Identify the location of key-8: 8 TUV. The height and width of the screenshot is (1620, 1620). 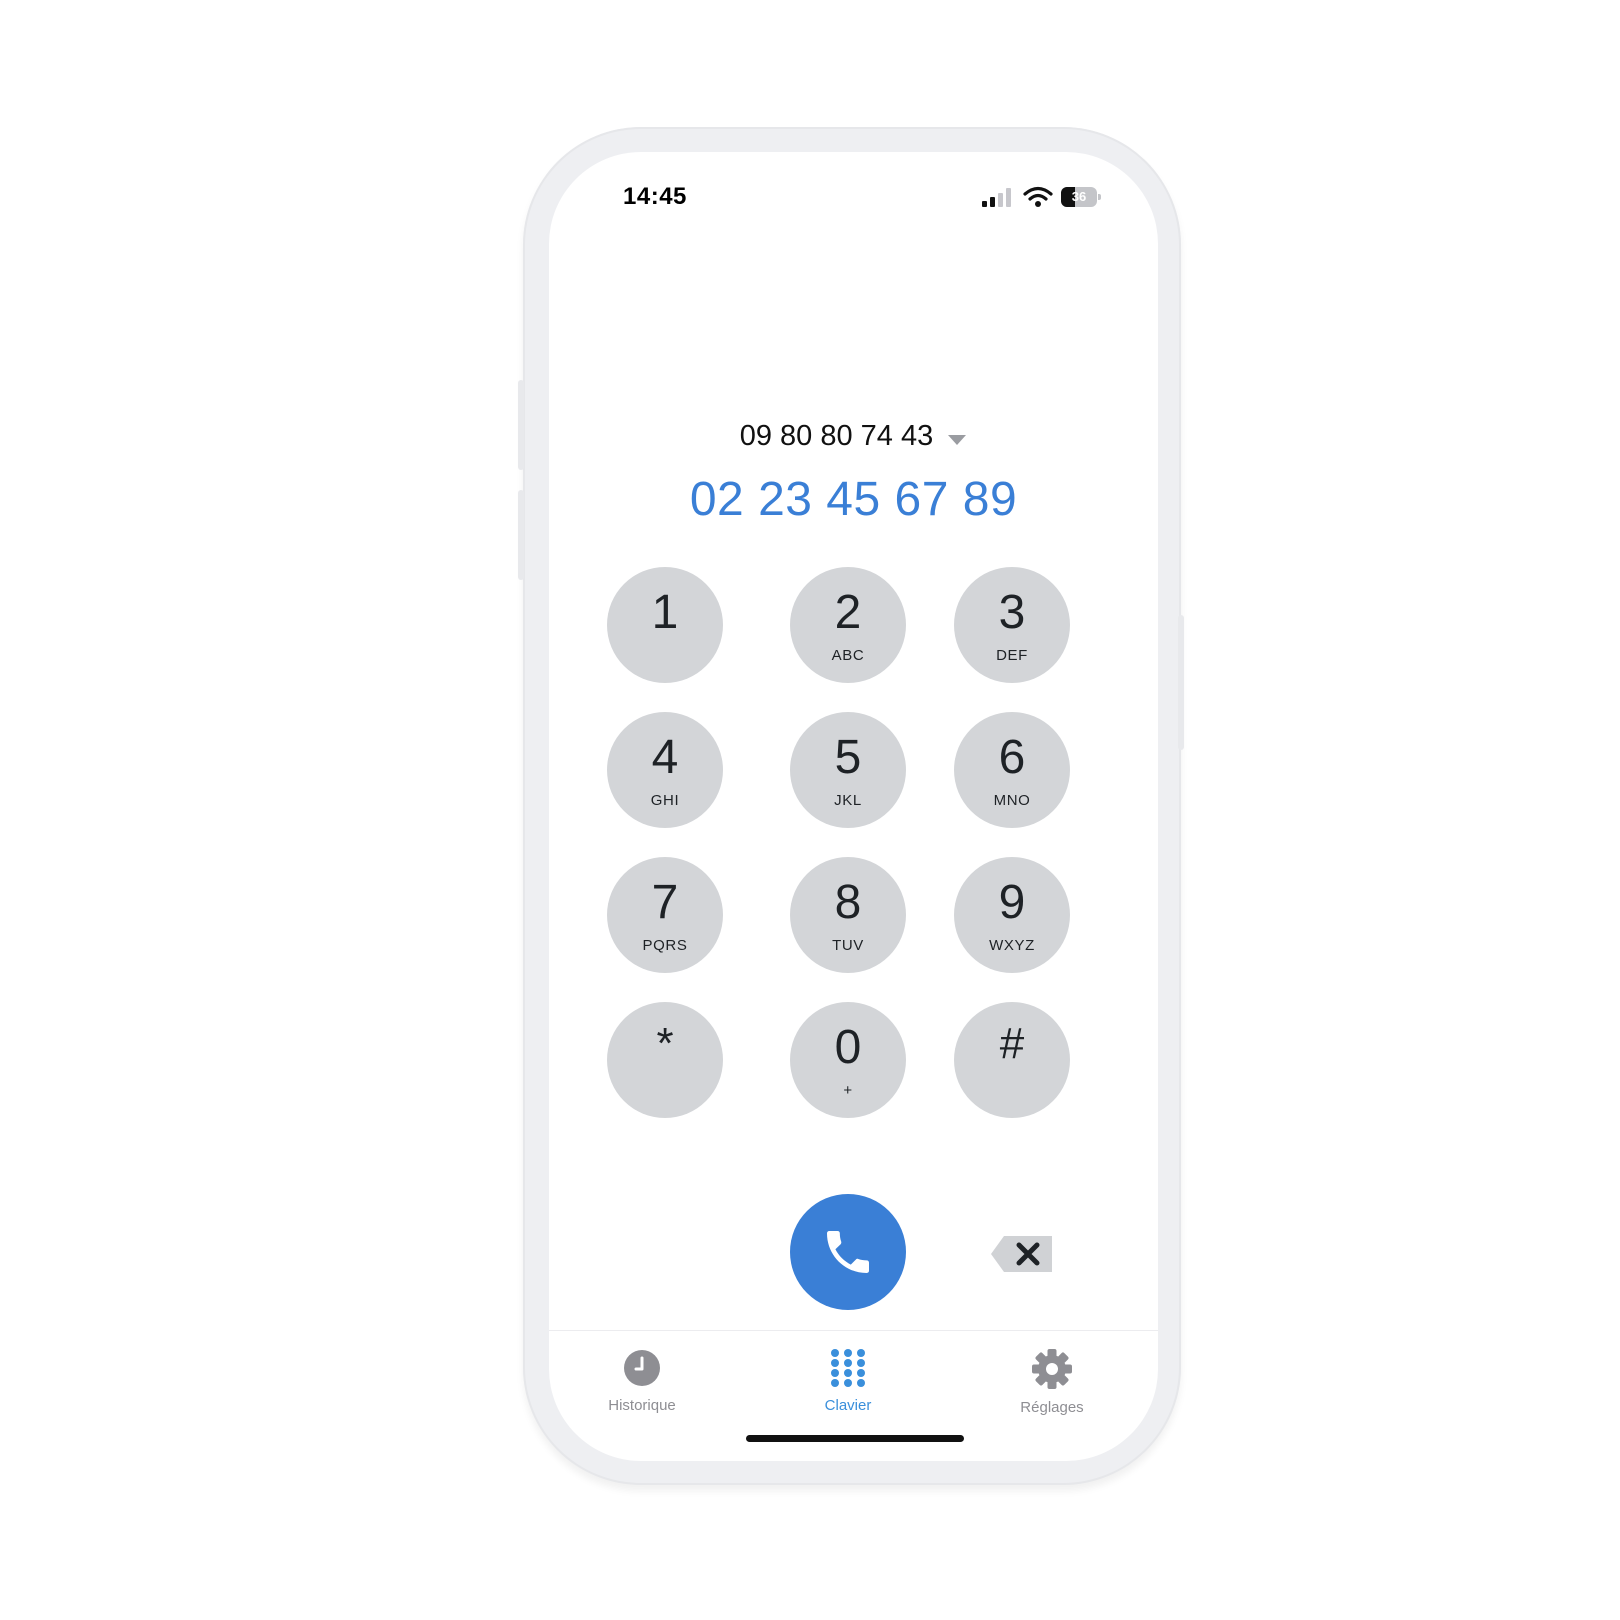
(848, 915).